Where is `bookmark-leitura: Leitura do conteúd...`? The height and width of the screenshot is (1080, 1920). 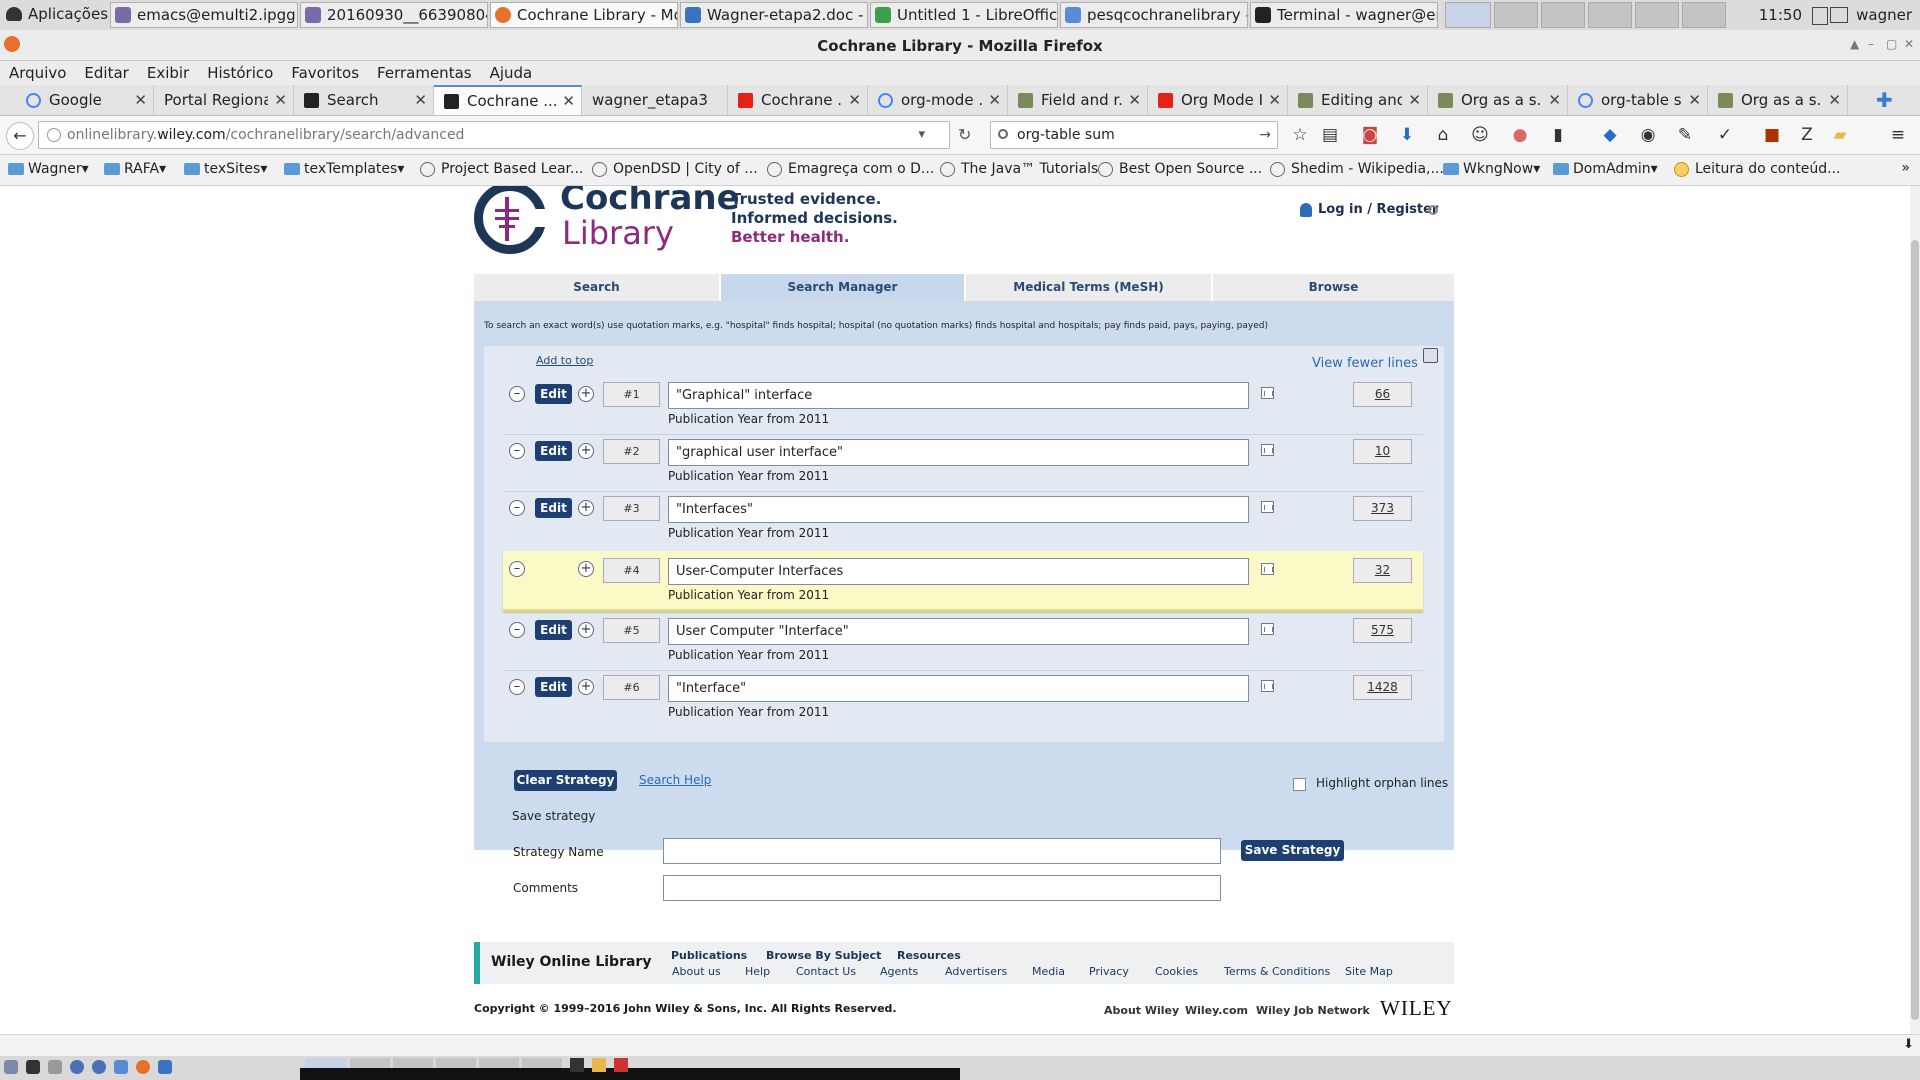 bookmark-leitura: Leitura do conteúd... is located at coordinates (1757, 169).